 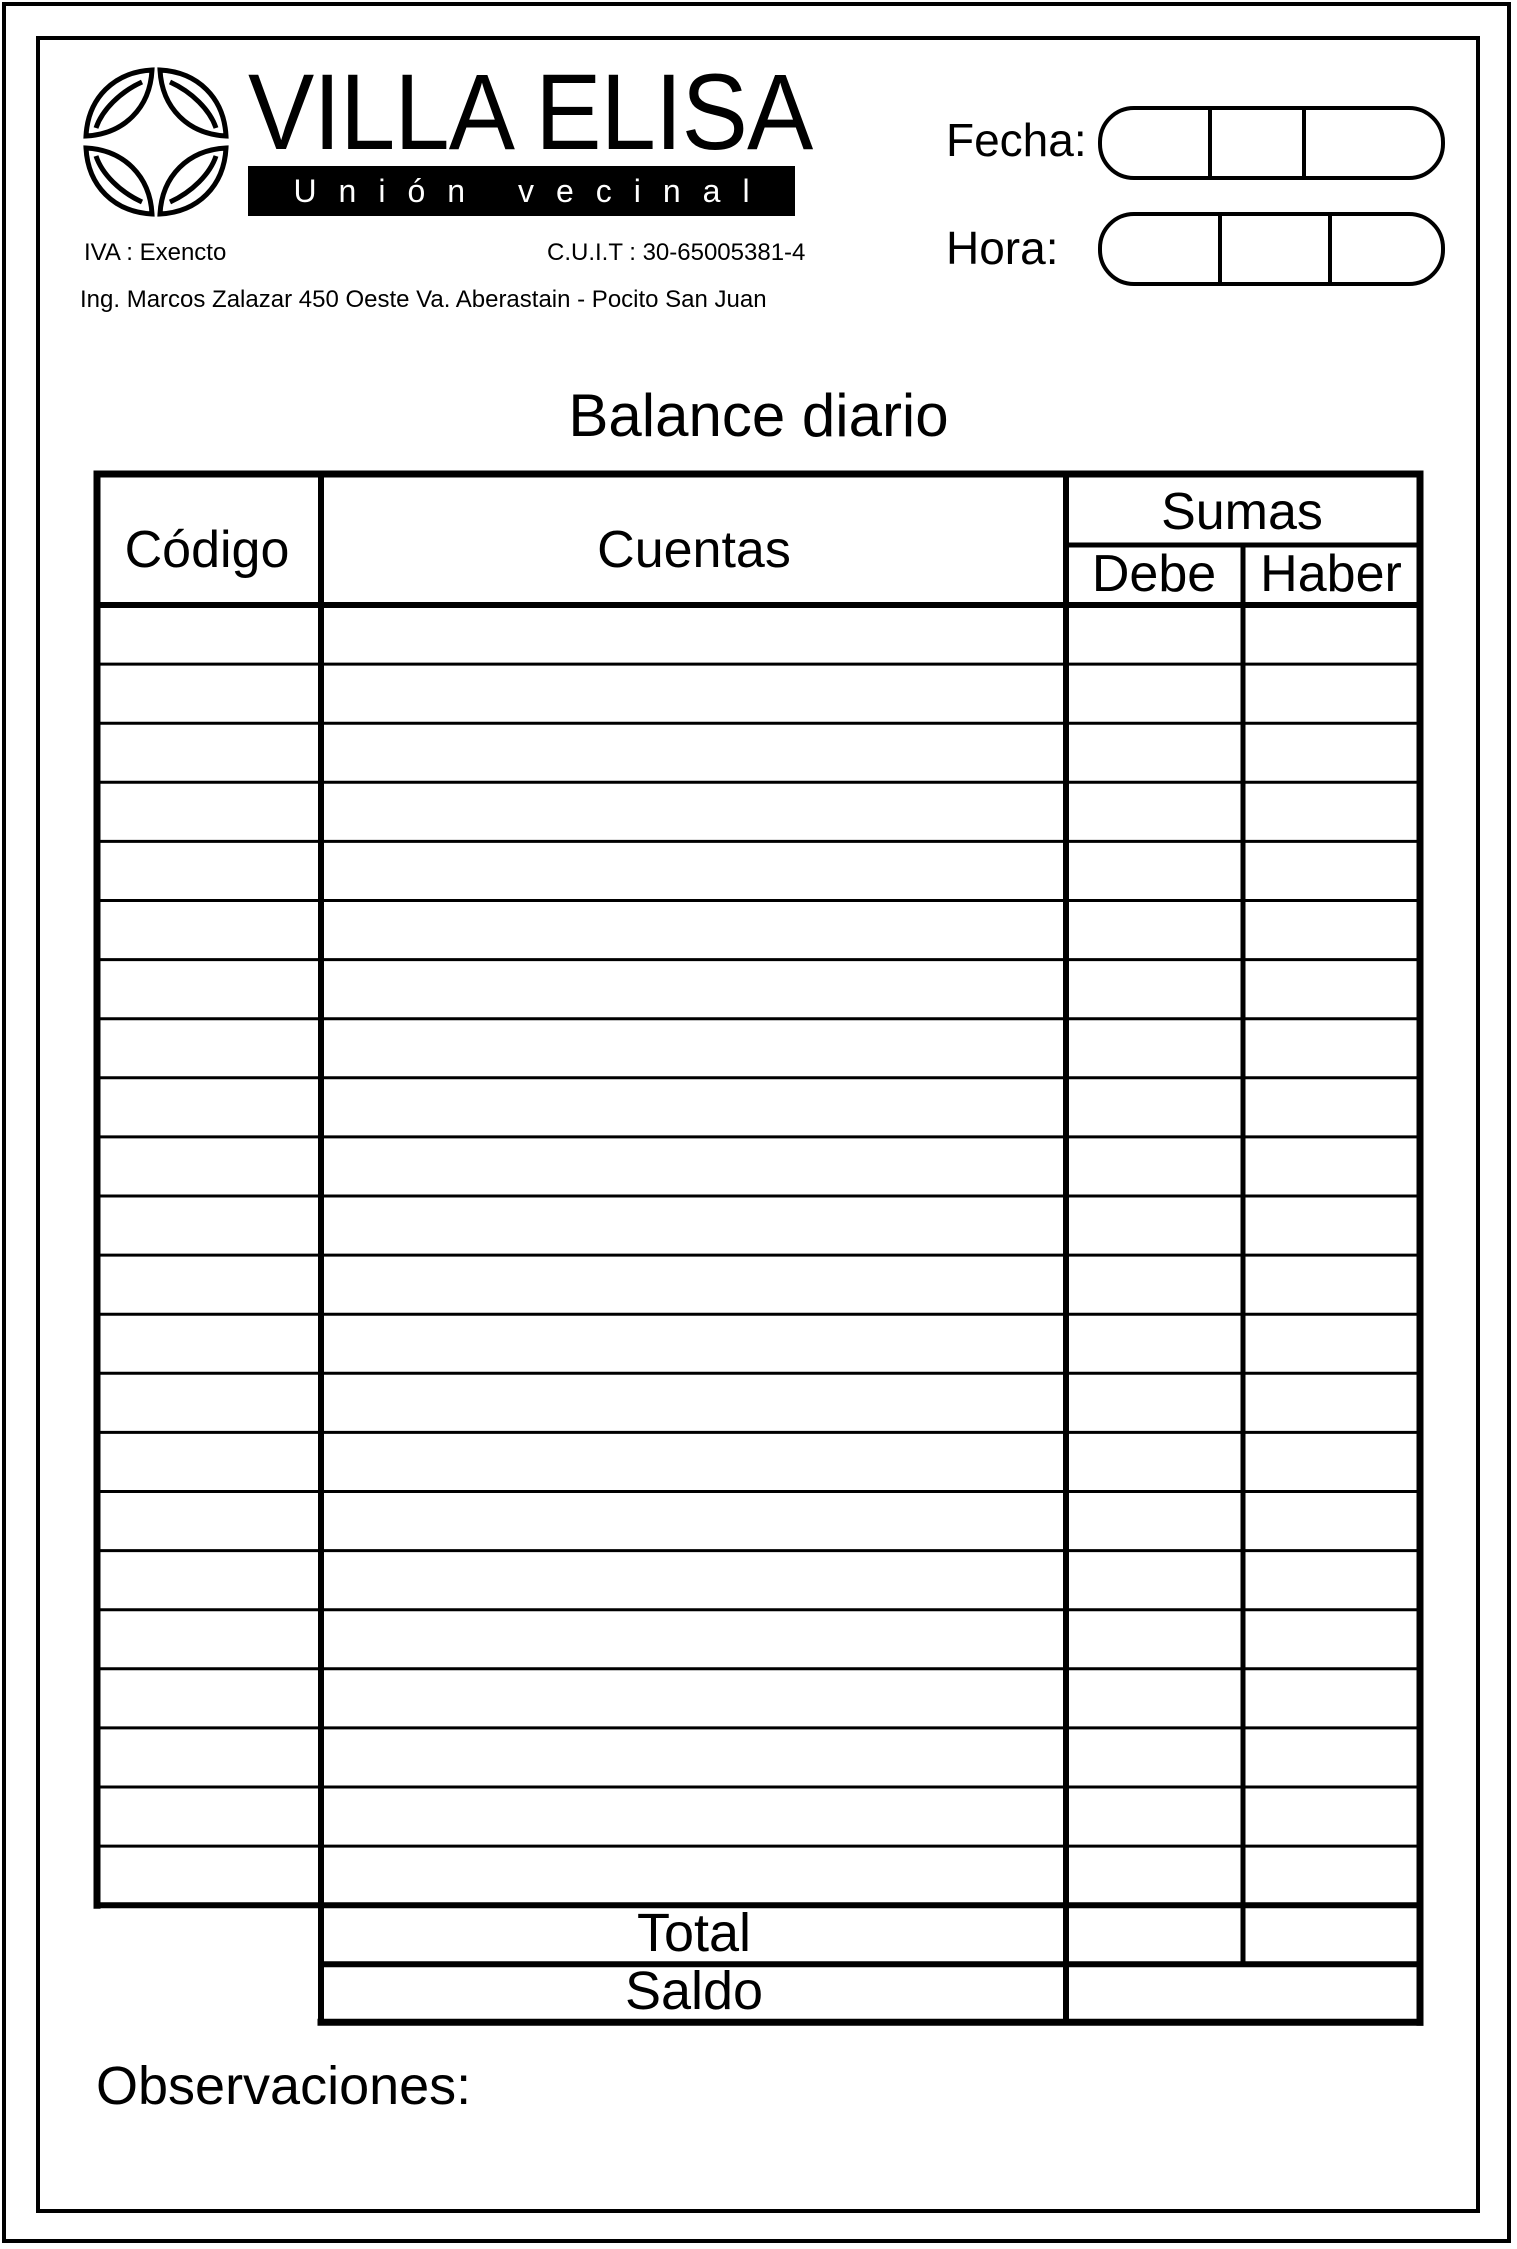 I want to click on total-debe-cell, so click(x=1154, y=1934).